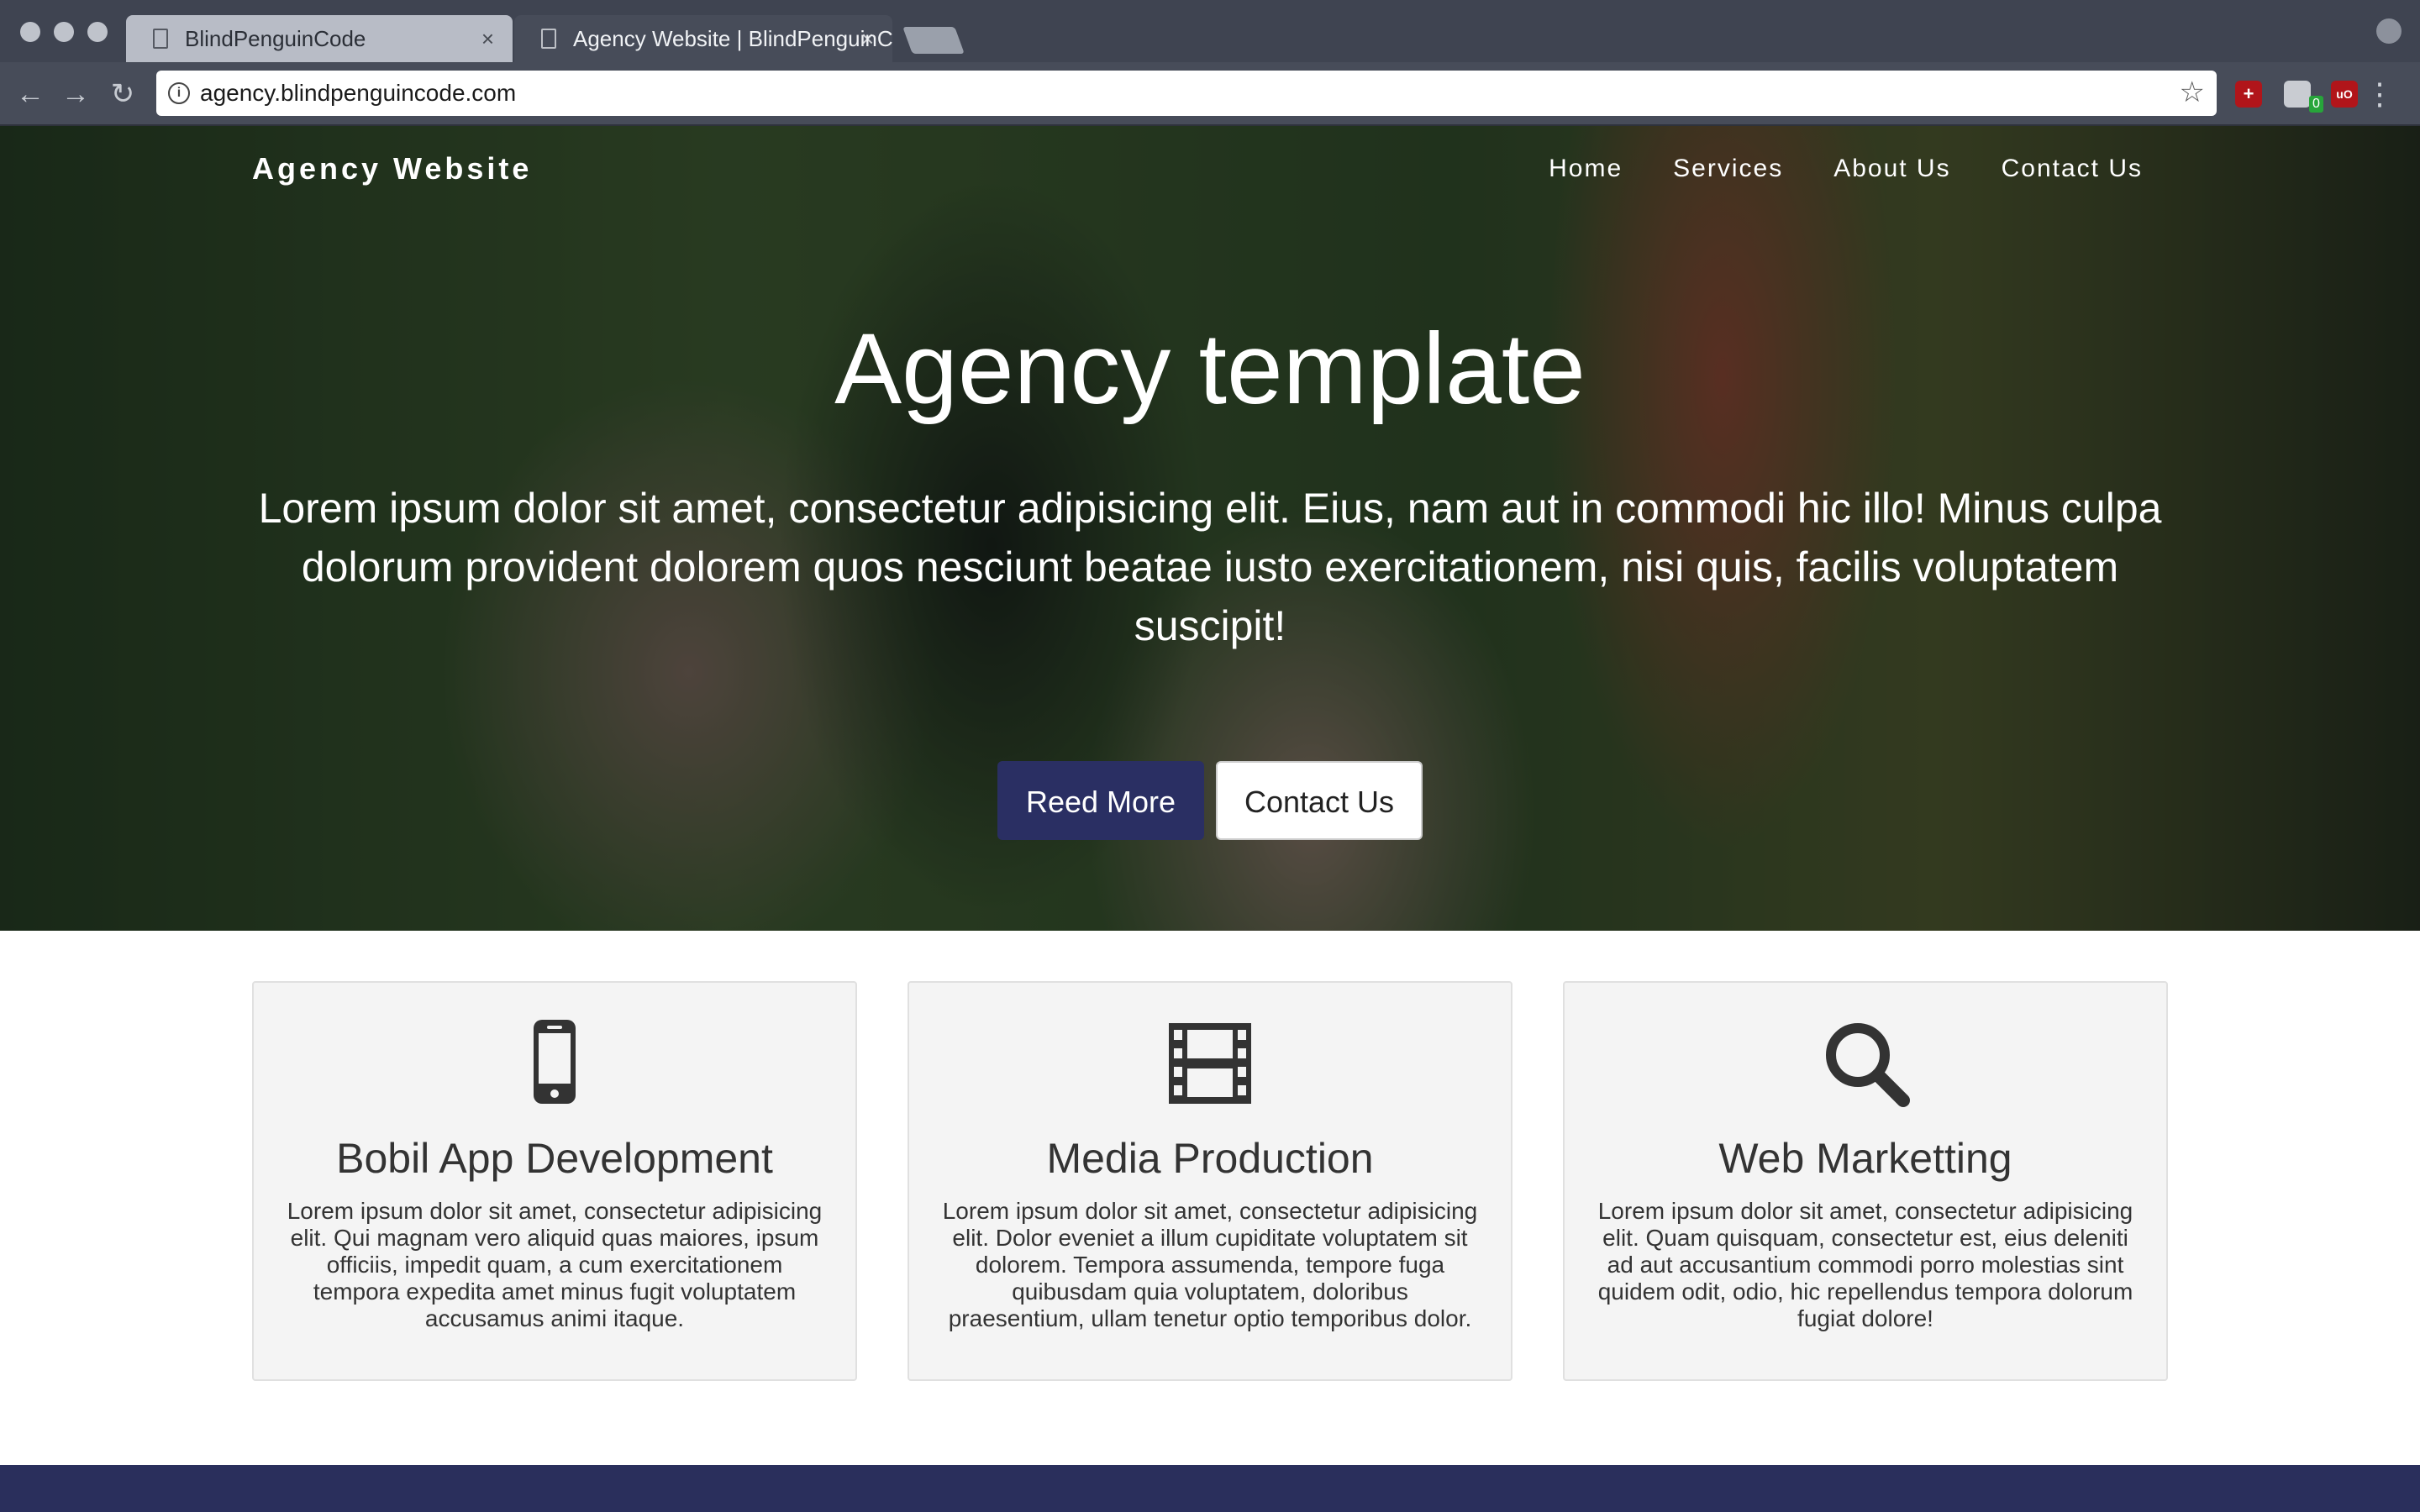  What do you see at coordinates (179, 93) in the screenshot?
I see `info-icon: i` at bounding box center [179, 93].